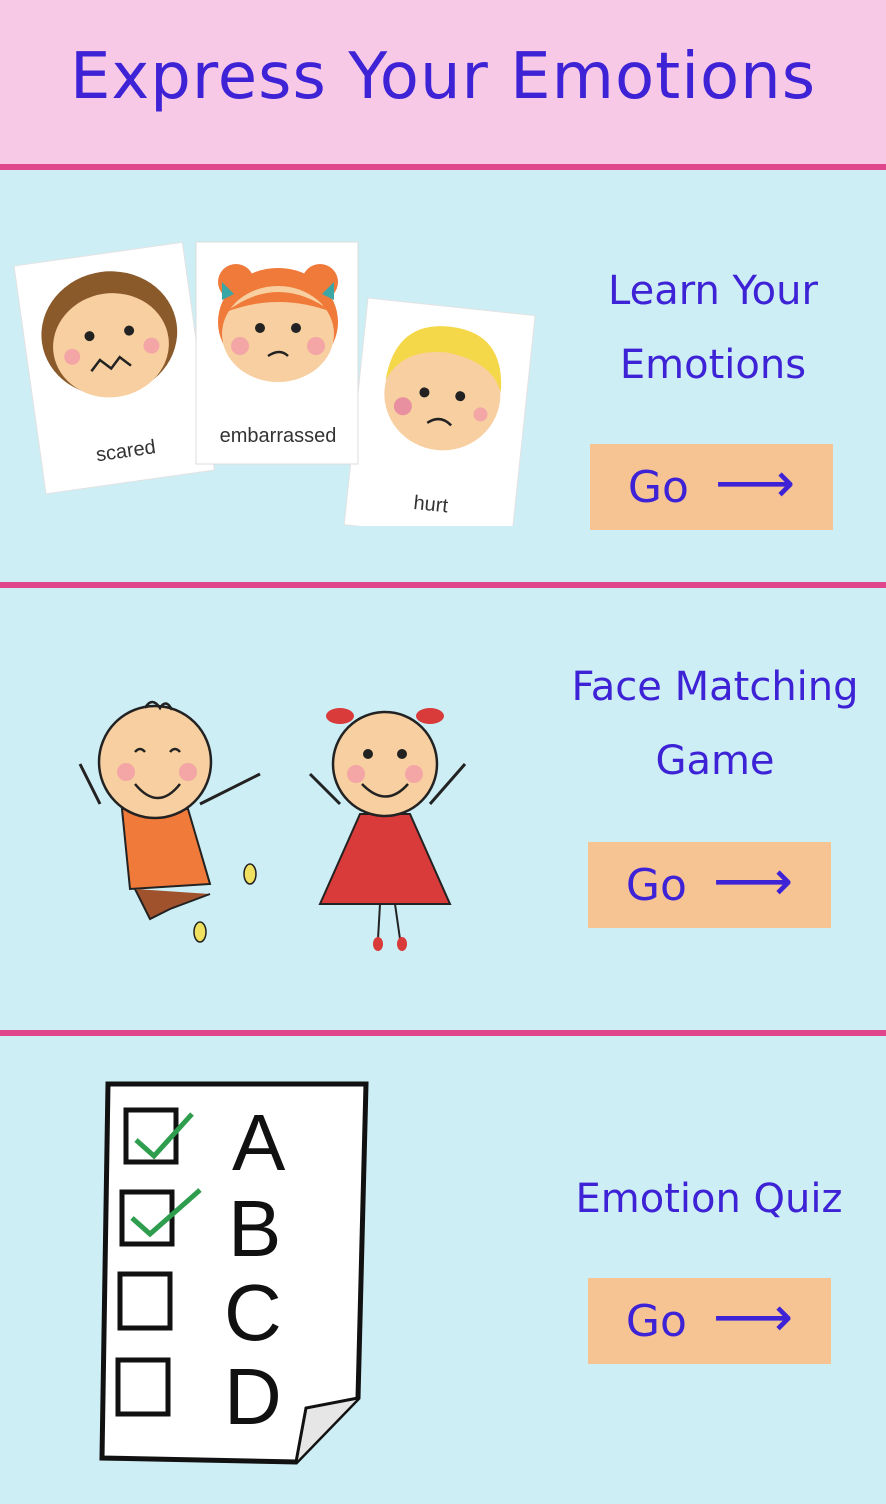  I want to click on quiz-sheet-illustration: A B C D, so click(234, 1273).